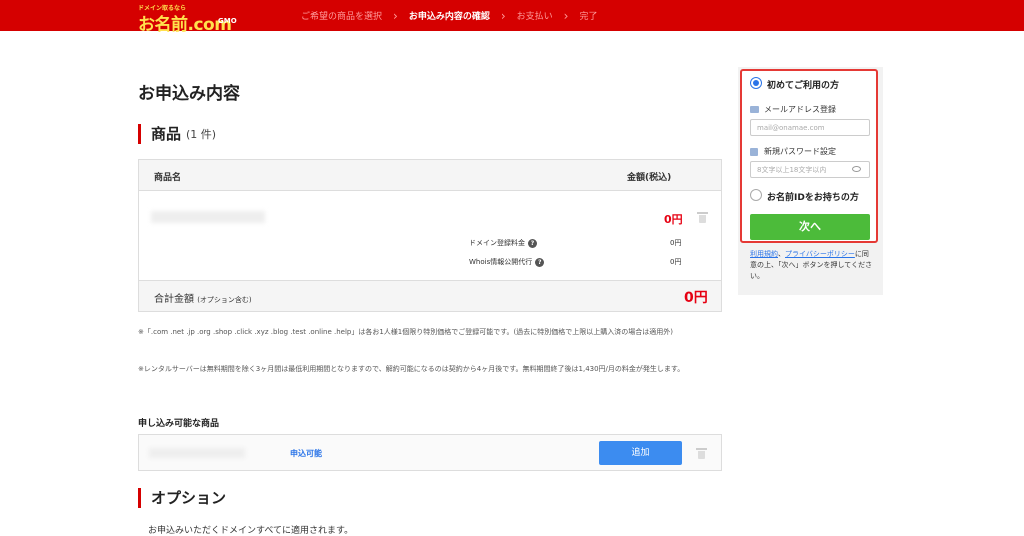 The width and height of the screenshot is (1024, 536). What do you see at coordinates (190, 19) in the screenshot?
I see `onamae-logo: ドメイン取るなら お名前.com GMO` at bounding box center [190, 19].